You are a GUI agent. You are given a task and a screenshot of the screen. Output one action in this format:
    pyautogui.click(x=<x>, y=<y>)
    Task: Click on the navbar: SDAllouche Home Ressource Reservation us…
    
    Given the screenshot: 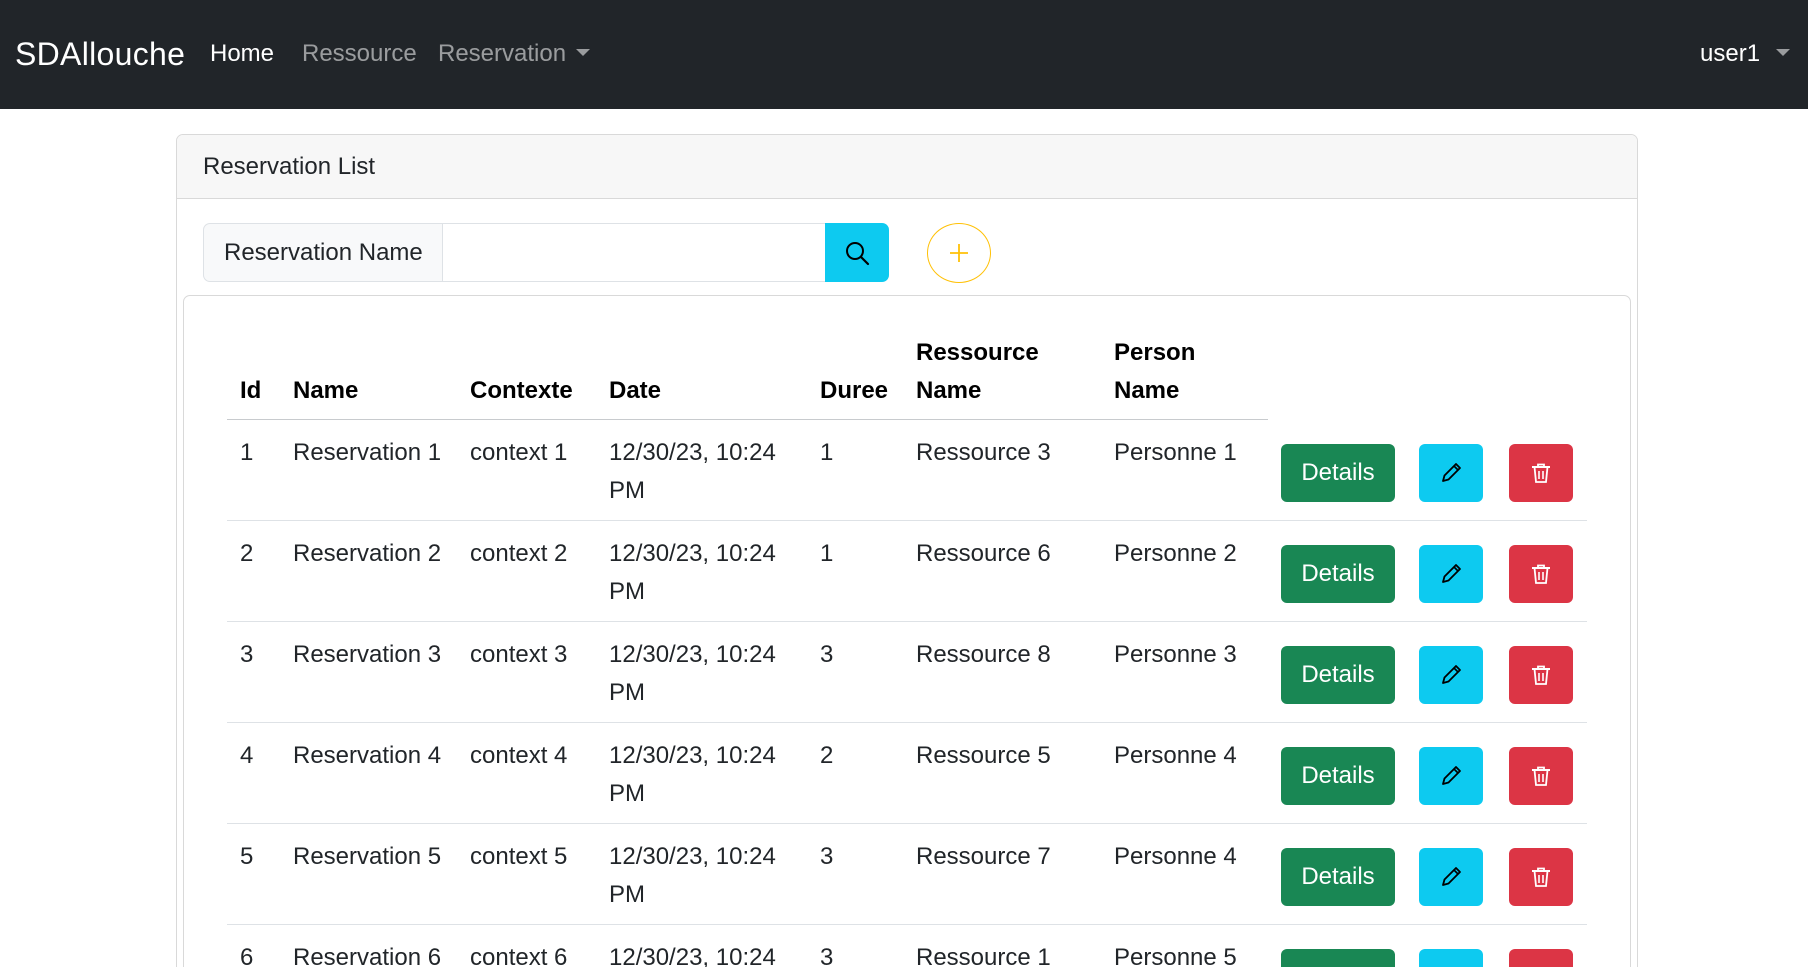 What is the action you would take?
    pyautogui.click(x=904, y=54)
    